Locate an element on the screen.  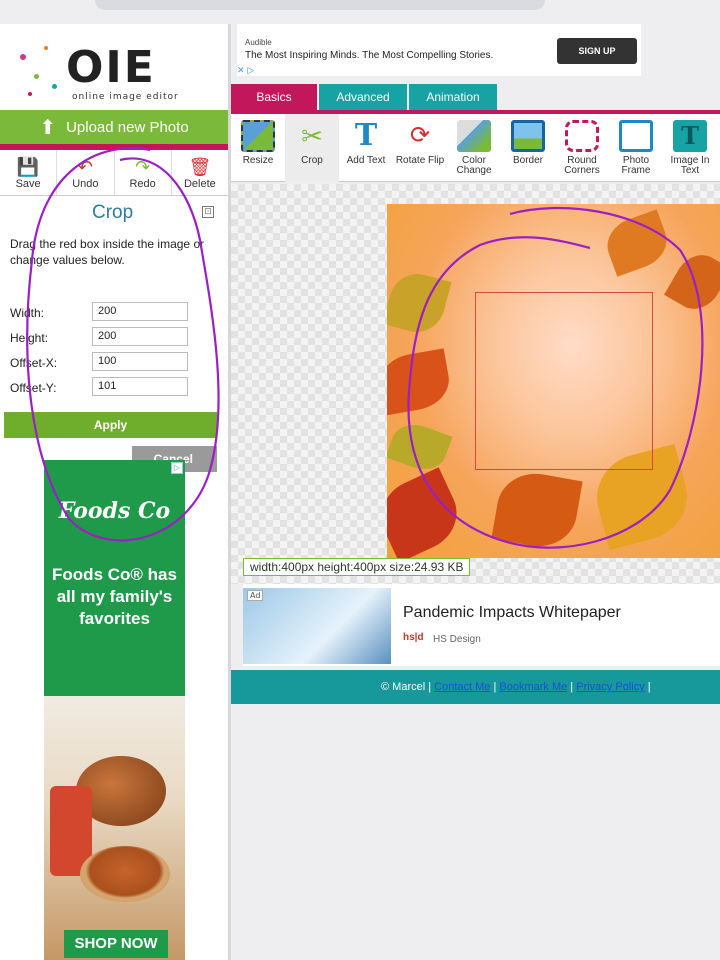
undo-icon: ↶ is located at coordinates (85, 166).